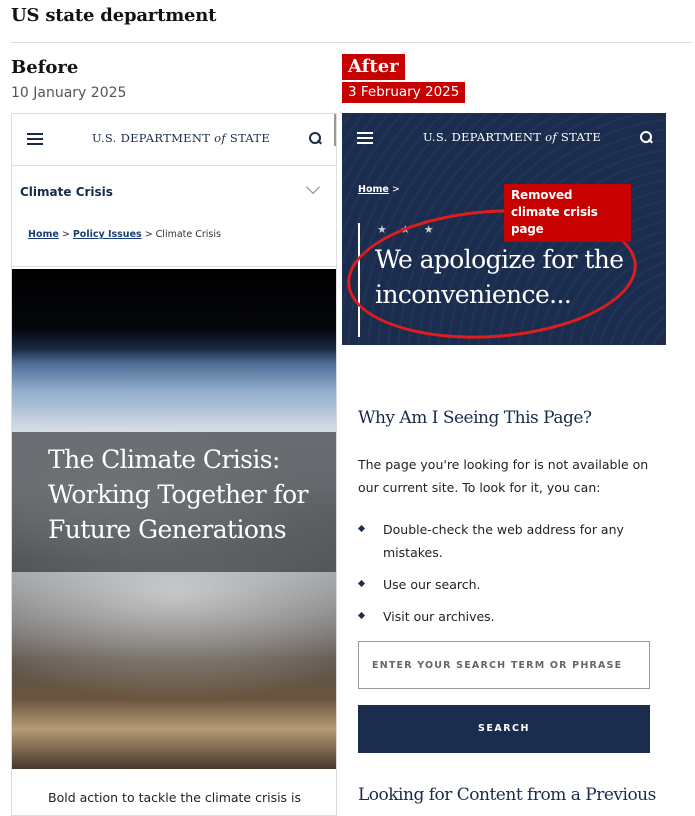 The height and width of the screenshot is (816, 695). What do you see at coordinates (567, 213) in the screenshot?
I see `annotation-label: Removed climate crisis page` at bounding box center [567, 213].